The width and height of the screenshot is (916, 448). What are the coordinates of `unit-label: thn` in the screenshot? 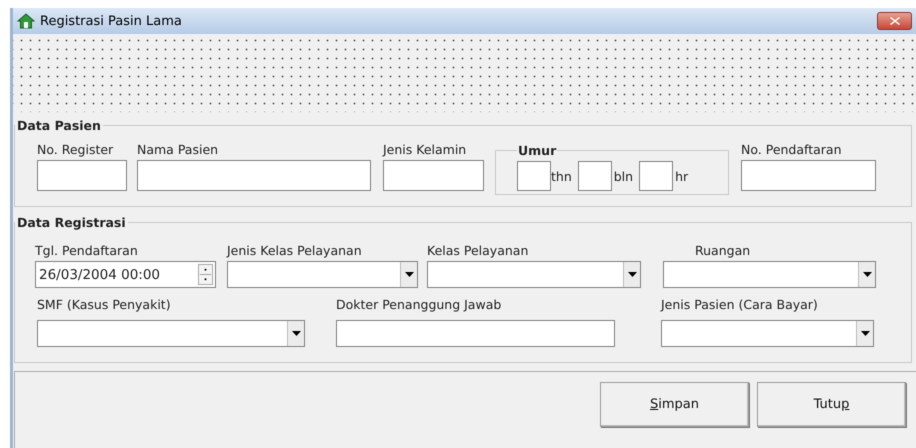 It's located at (561, 176).